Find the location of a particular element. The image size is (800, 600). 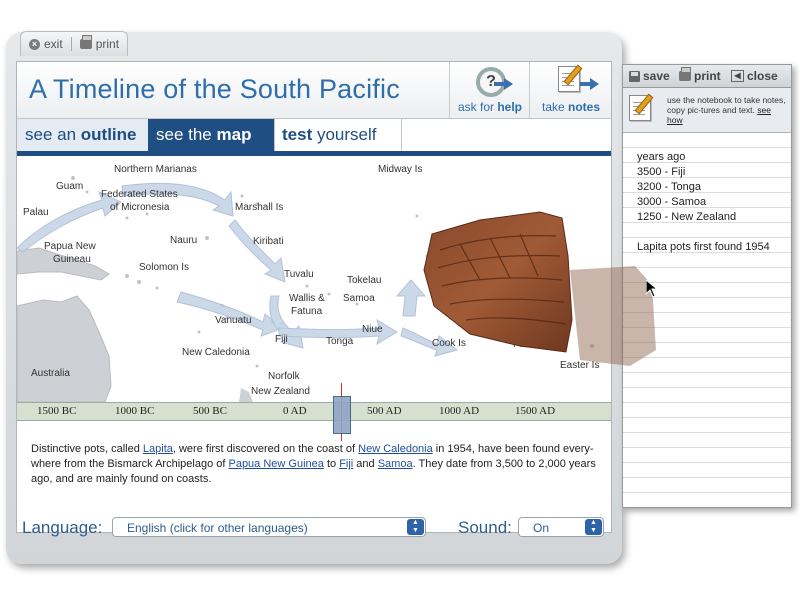

map-label: of Micronesia is located at coordinates (139, 207).